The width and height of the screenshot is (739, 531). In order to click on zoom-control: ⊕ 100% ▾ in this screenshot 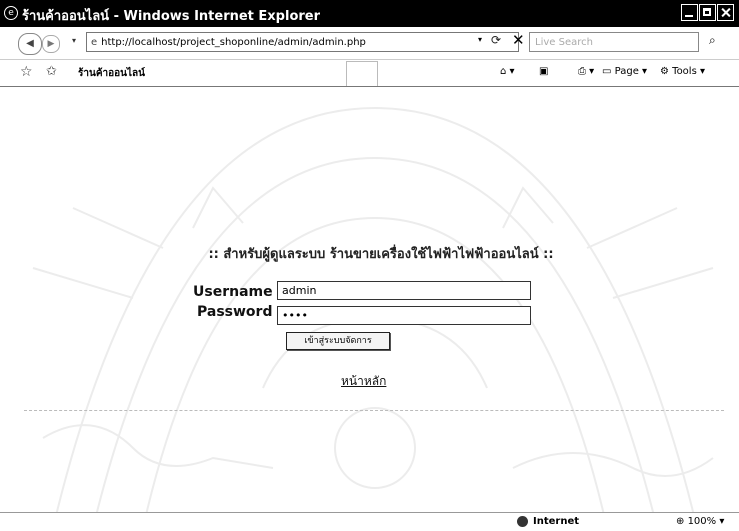, I will do `click(700, 521)`.